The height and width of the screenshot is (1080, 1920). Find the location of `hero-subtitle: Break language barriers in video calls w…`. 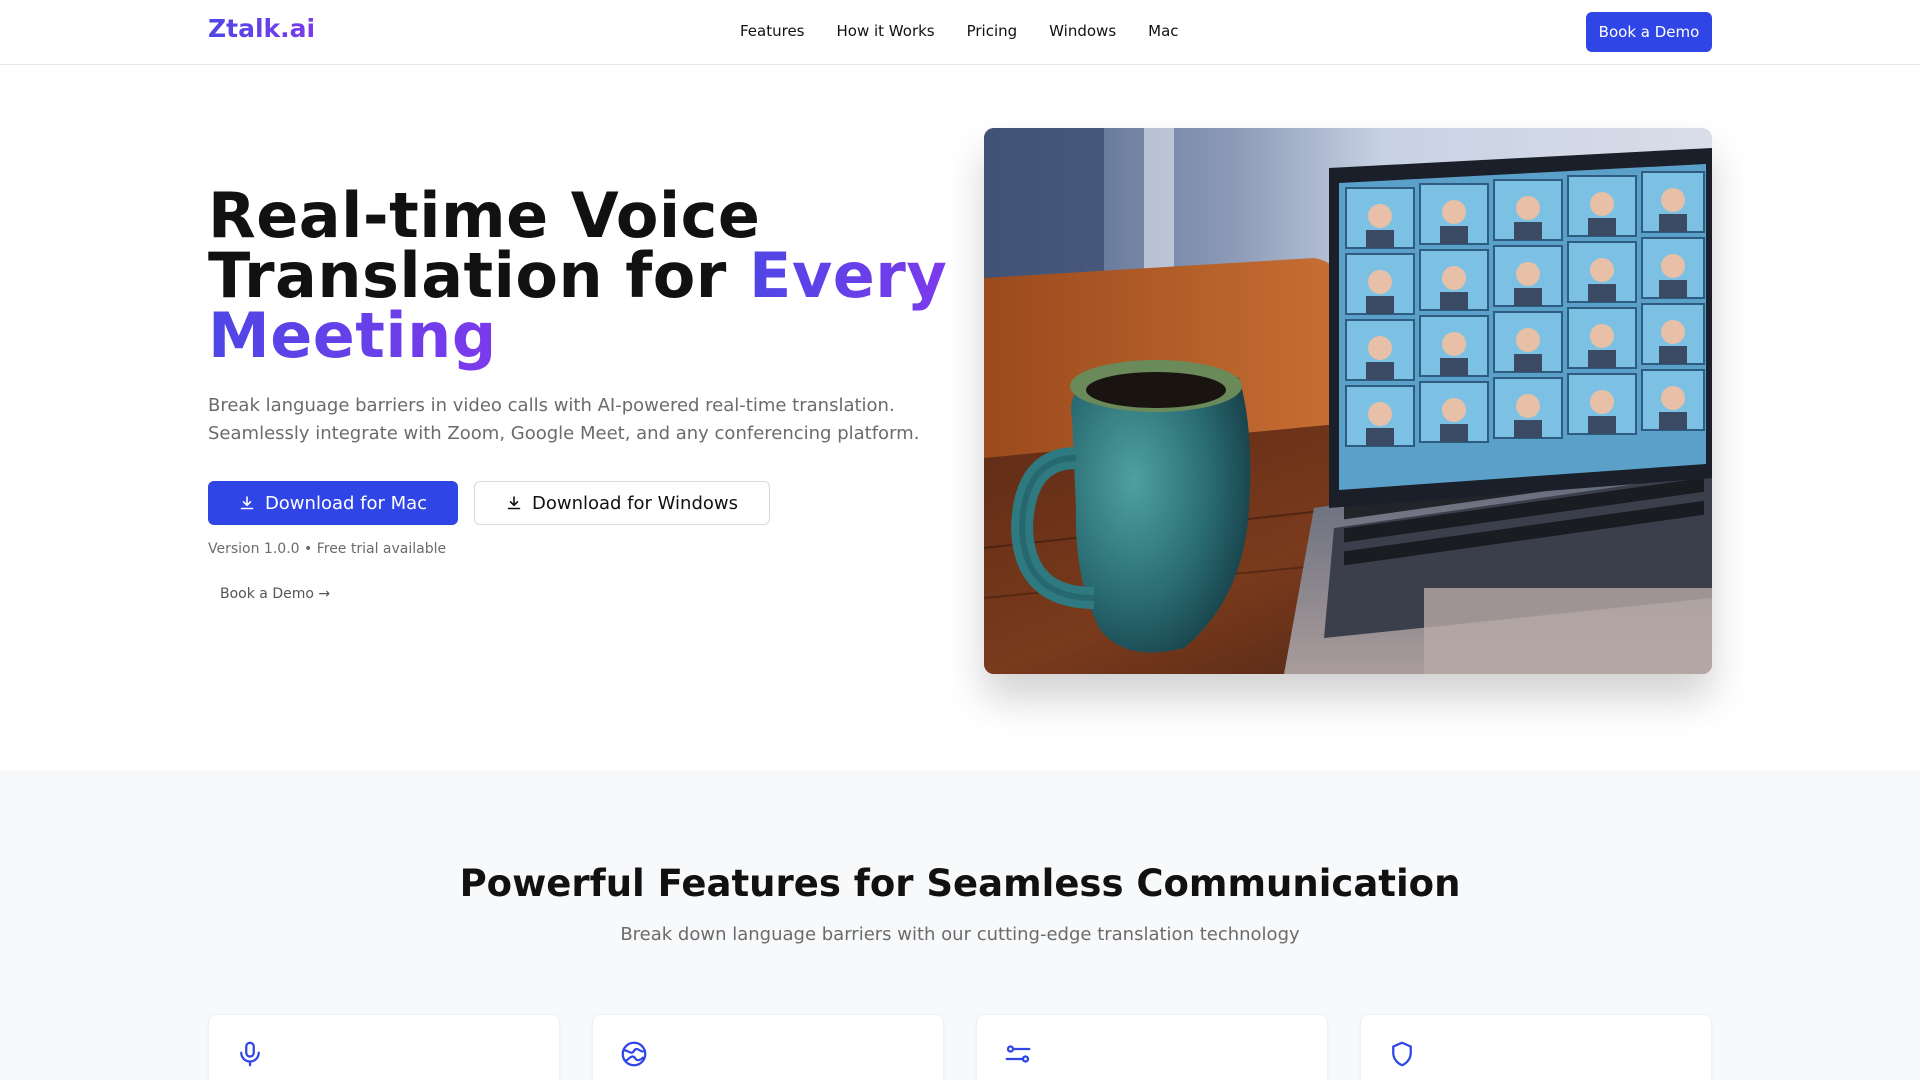

hero-subtitle: Break language barriers in video calls w… is located at coordinates (588, 420).